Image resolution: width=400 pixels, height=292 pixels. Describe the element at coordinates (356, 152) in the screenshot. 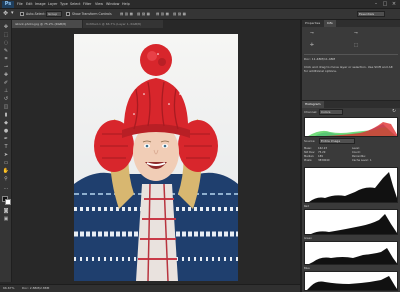

I see `count-label: Count:` at that location.